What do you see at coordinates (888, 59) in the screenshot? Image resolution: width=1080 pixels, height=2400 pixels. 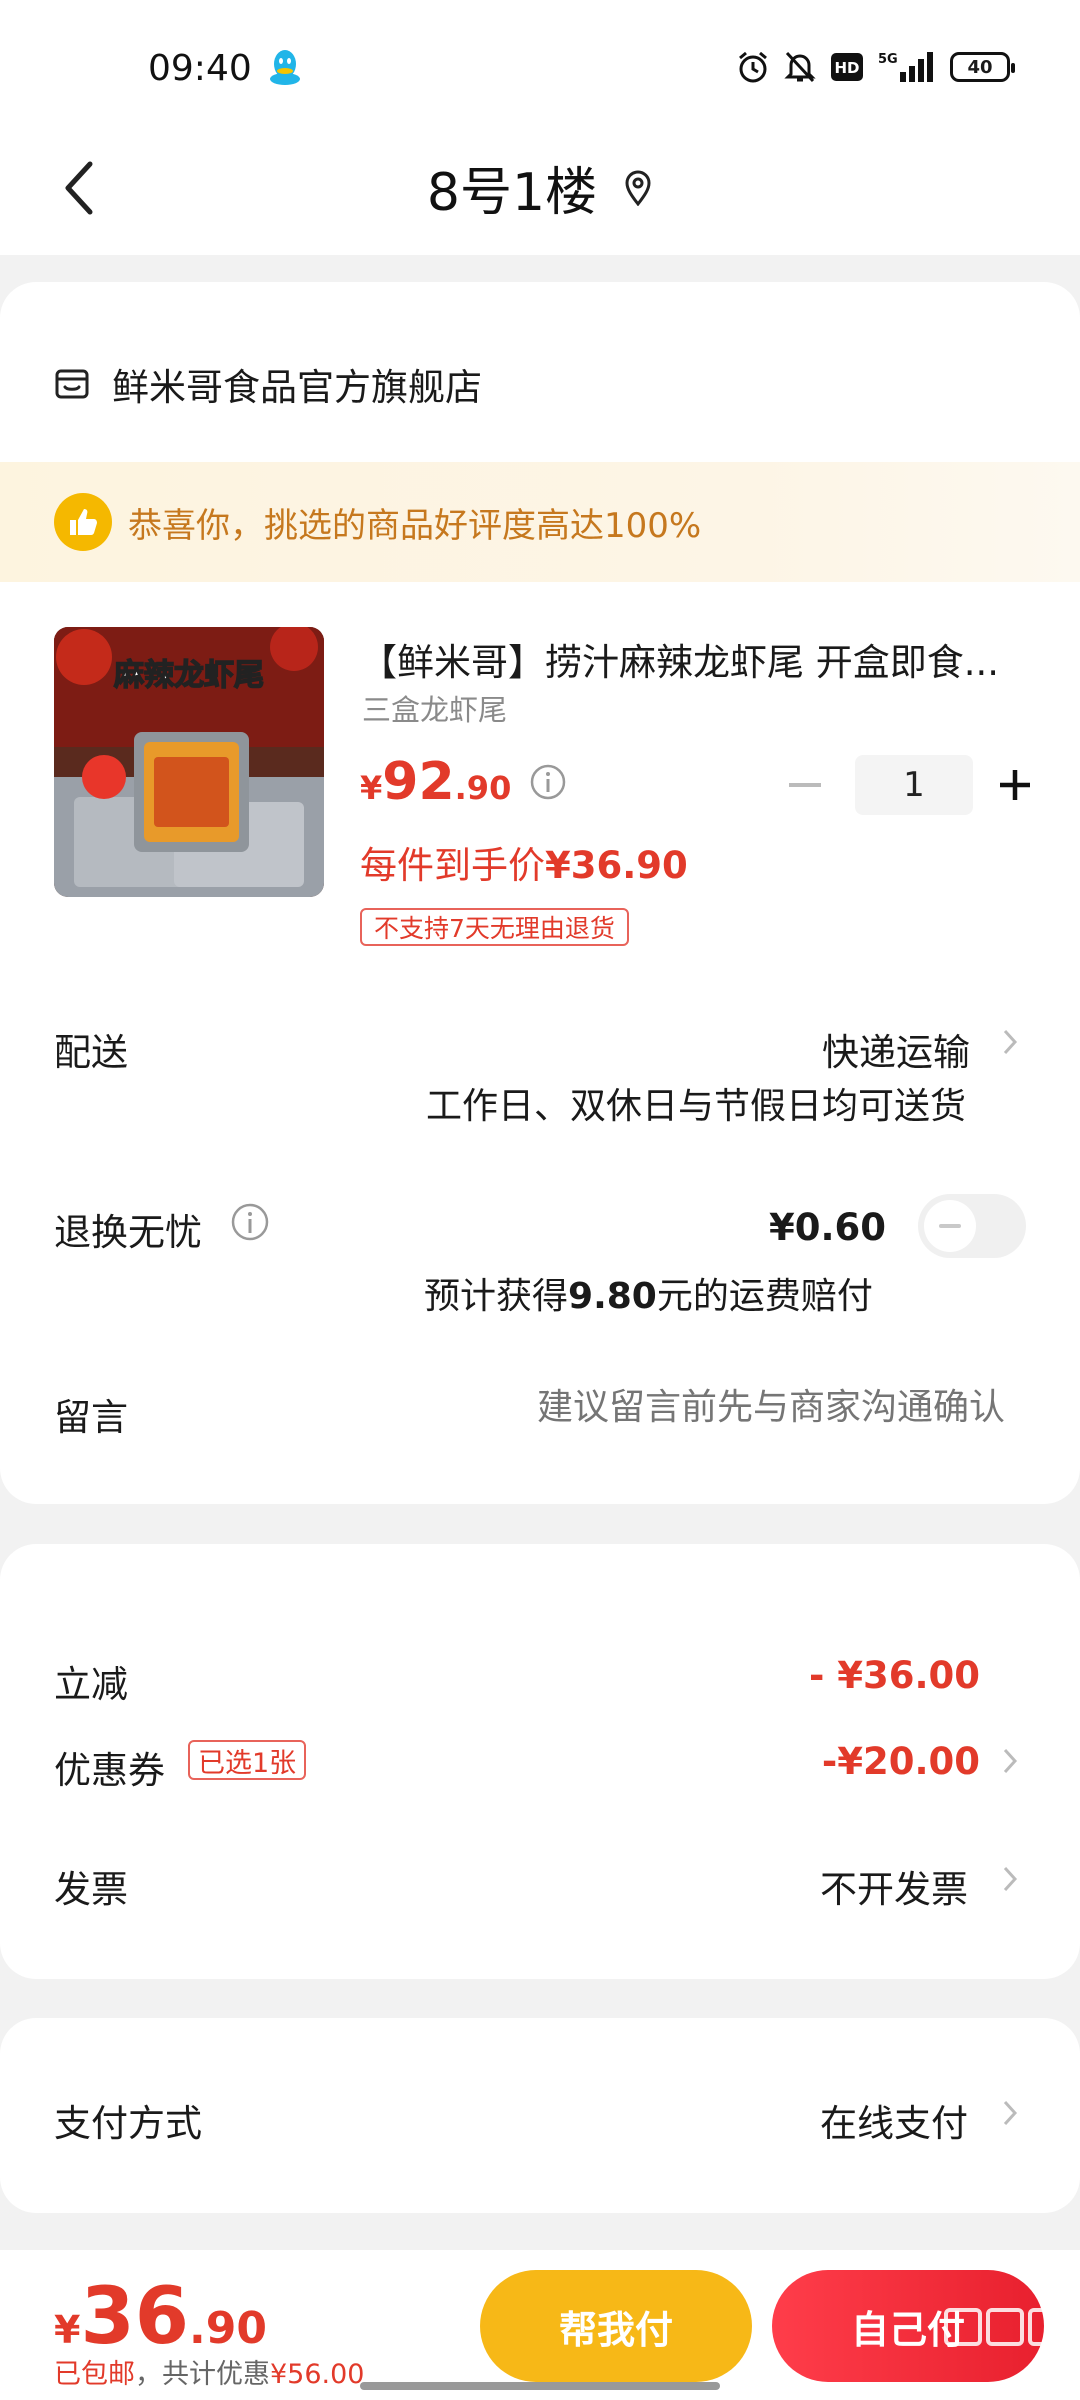 I see `svg-text: 5G` at bounding box center [888, 59].